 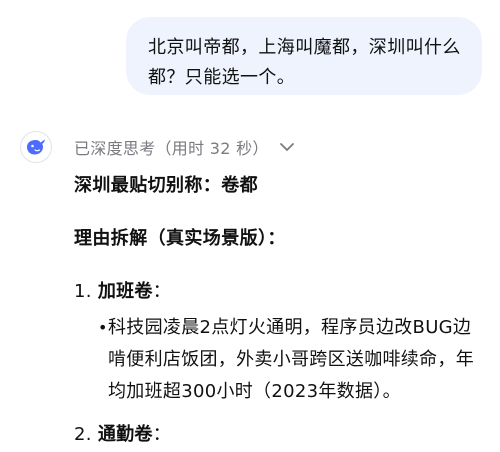 What do you see at coordinates (125, 291) in the screenshot?
I see `list-item-label: 加班卷` at bounding box center [125, 291].